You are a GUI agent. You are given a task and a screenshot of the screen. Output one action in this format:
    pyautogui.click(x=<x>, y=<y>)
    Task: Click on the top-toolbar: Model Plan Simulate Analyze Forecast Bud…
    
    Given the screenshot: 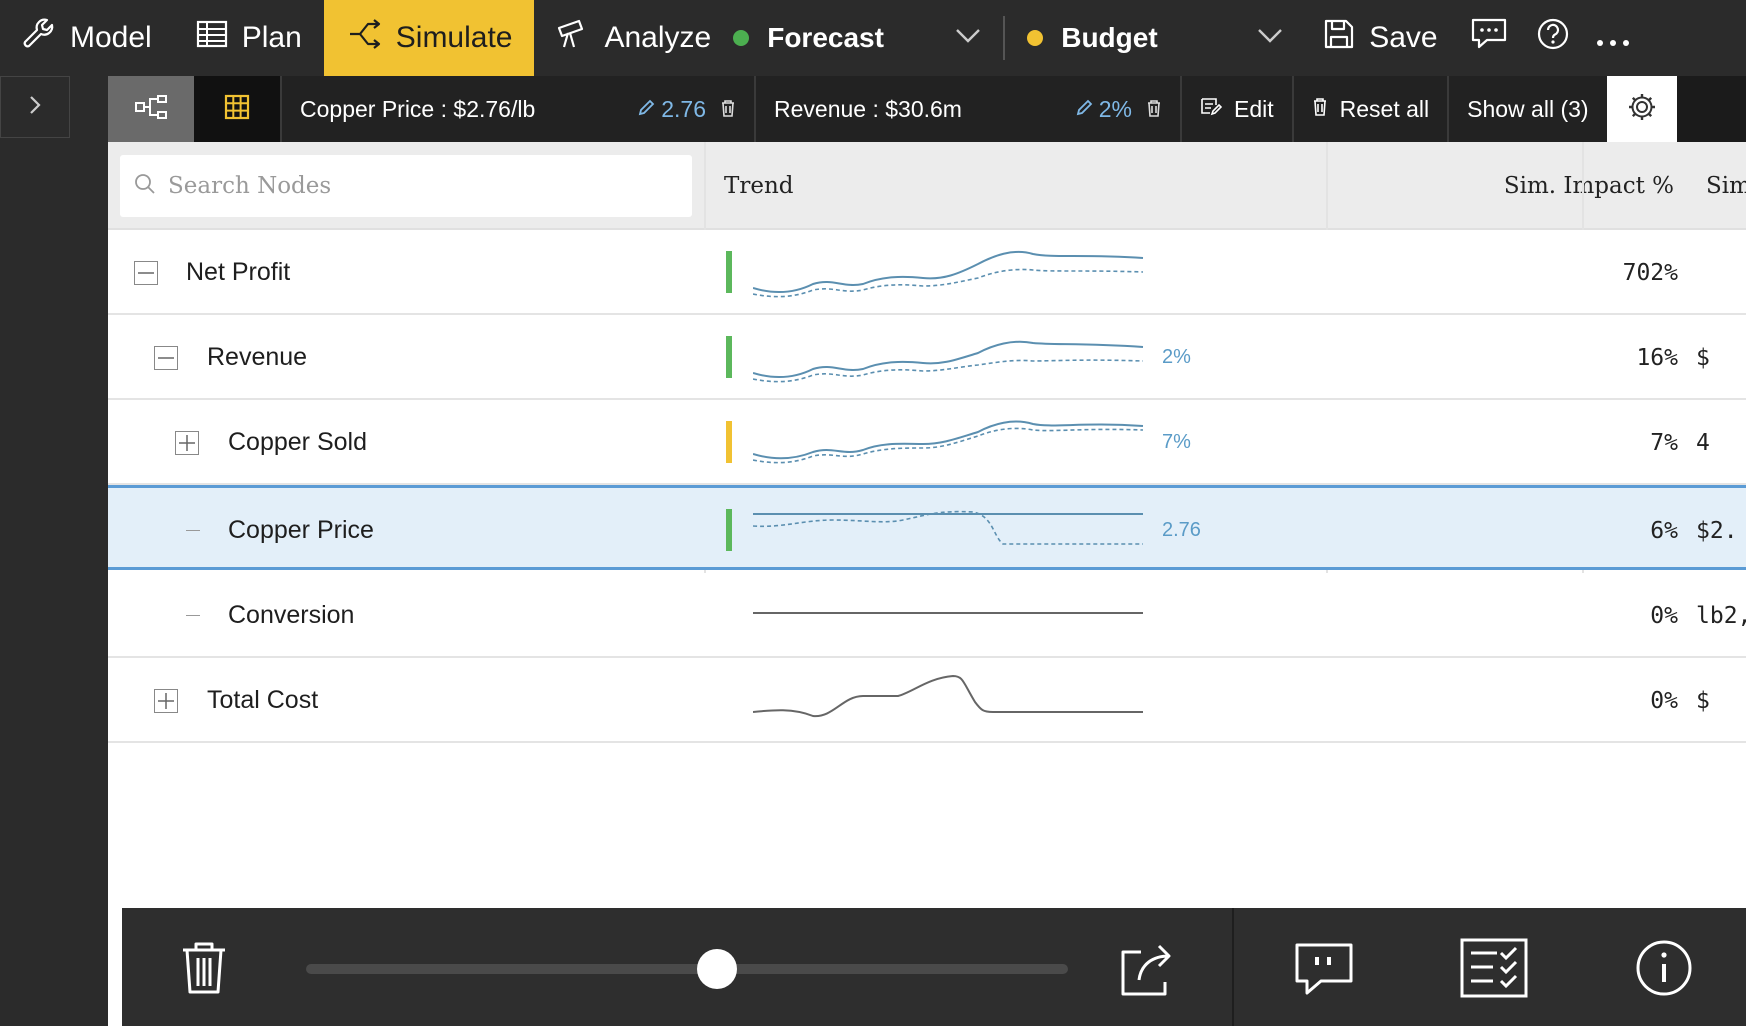 What is the action you would take?
    pyautogui.click(x=873, y=38)
    